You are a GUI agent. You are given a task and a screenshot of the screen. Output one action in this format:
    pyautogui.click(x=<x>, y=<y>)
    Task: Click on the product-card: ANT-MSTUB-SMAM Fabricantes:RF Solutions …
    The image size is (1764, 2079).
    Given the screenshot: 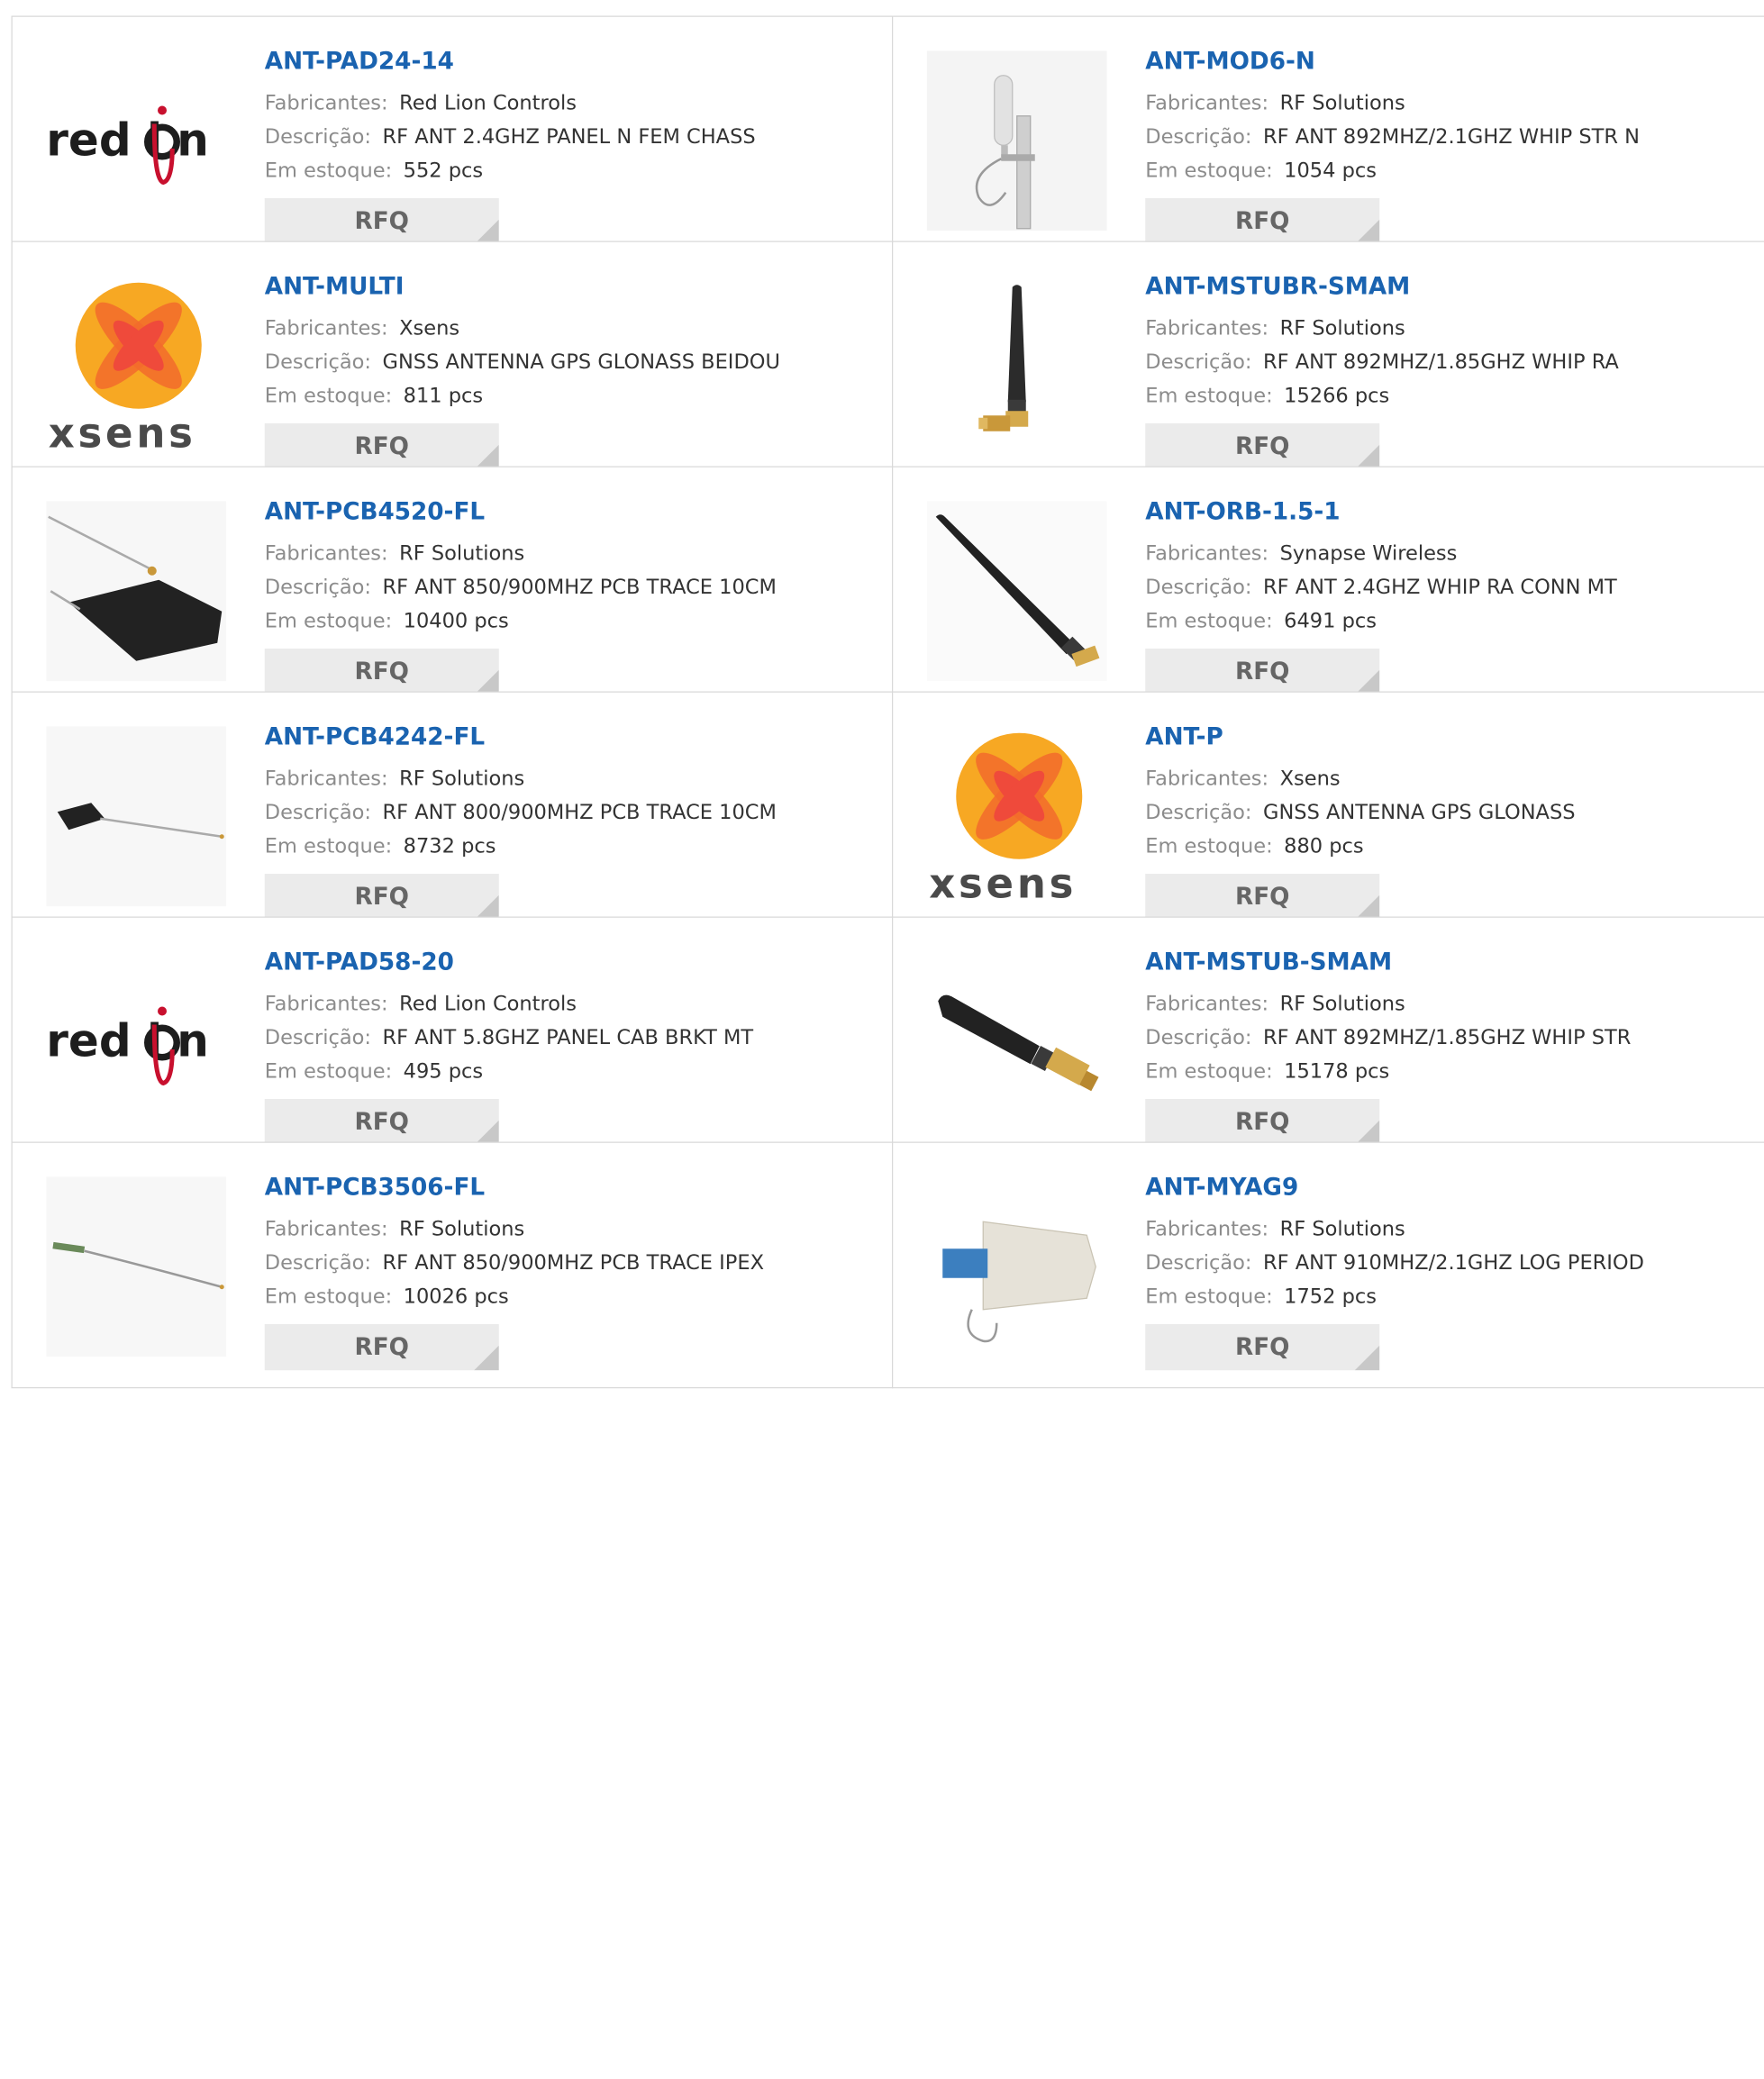 What is the action you would take?
    pyautogui.click(x=1328, y=1040)
    